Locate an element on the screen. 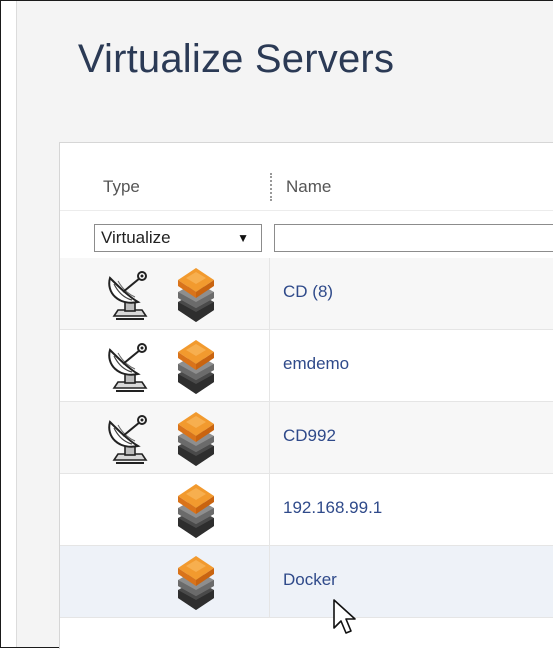  server-name-link: emdemo is located at coordinates (316, 364).